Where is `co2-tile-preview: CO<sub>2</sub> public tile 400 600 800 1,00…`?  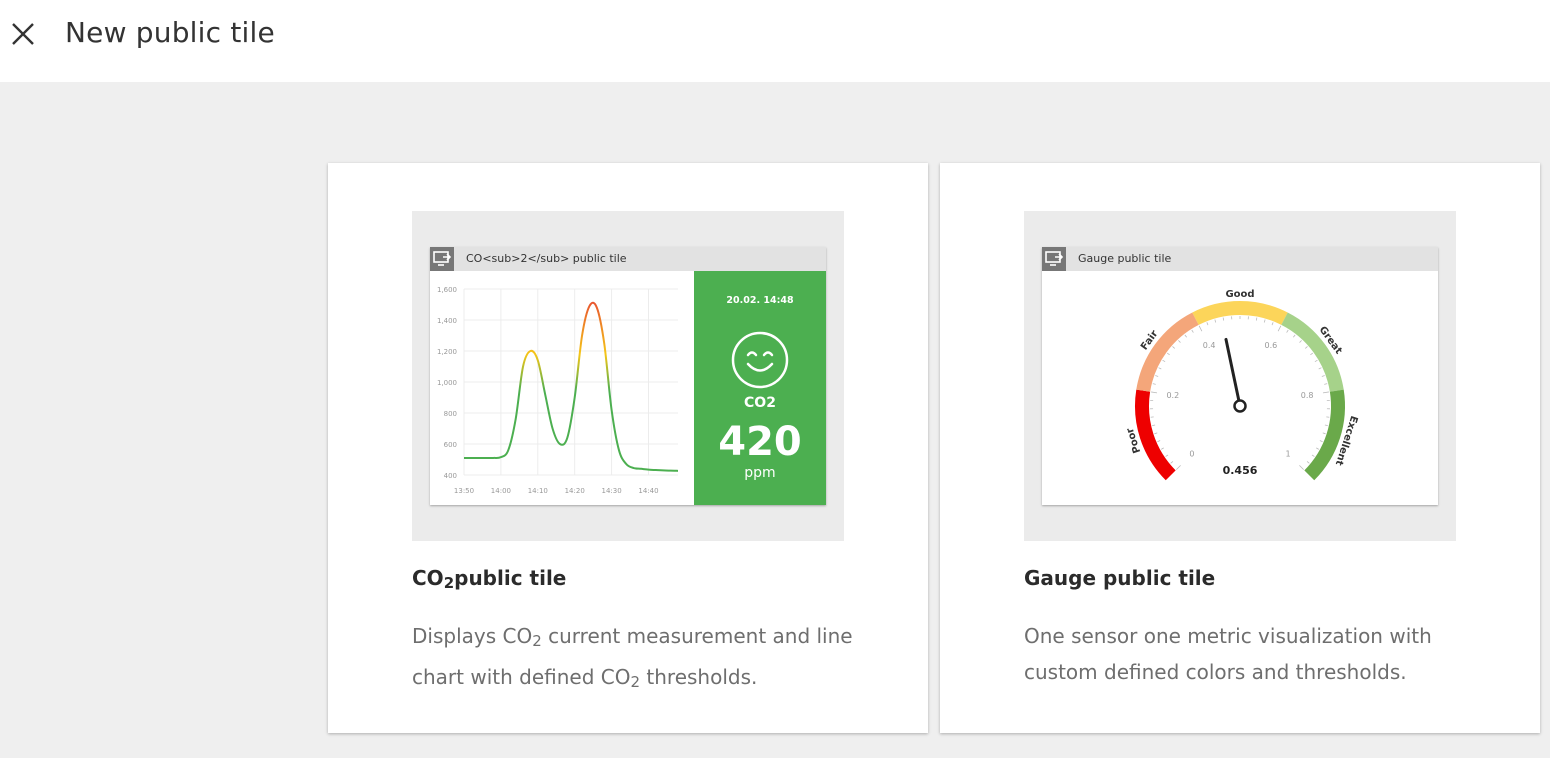 co2-tile-preview: CO<sub>2</sub> public tile 400 600 800 1,00… is located at coordinates (628, 376).